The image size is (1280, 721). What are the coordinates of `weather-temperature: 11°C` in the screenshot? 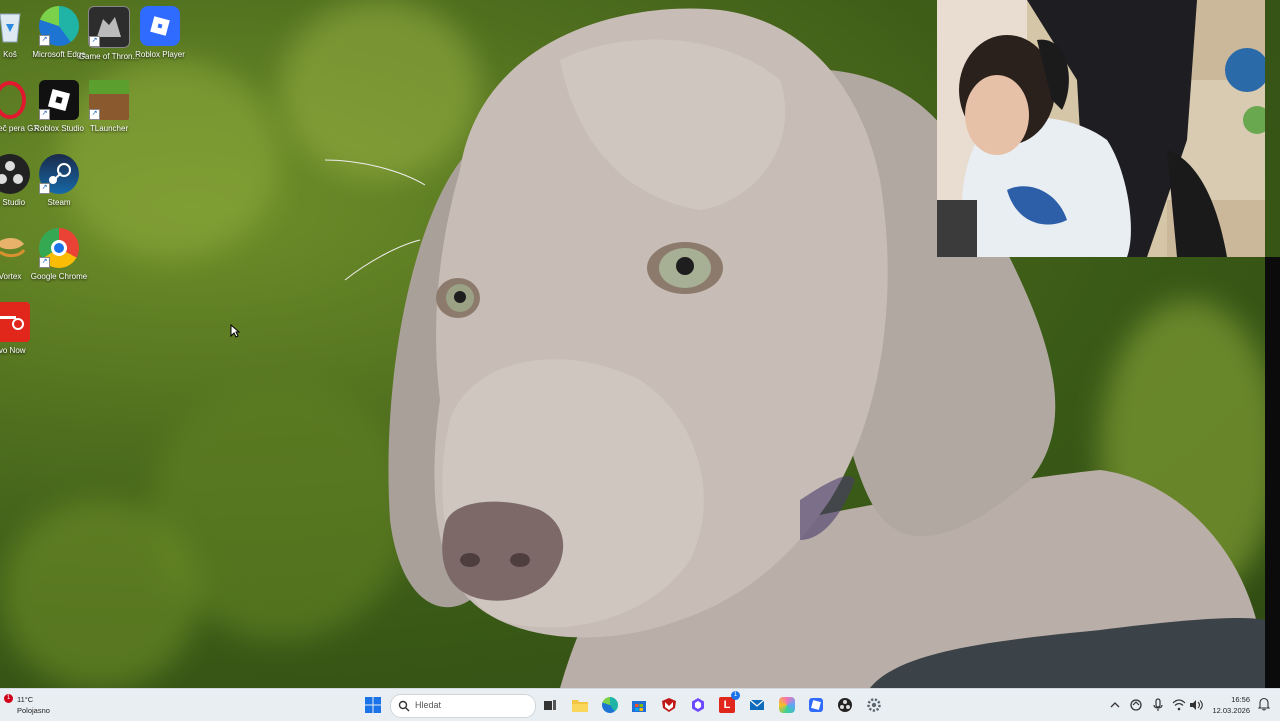 It's located at (25, 699).